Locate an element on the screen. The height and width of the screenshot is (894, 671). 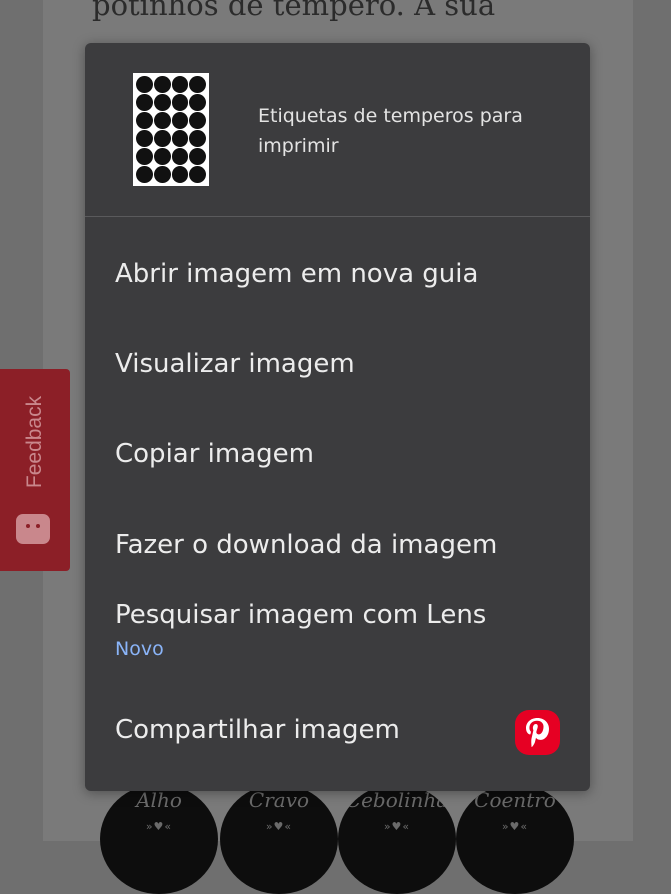
thumbnail-label-grid is located at coordinates (171, 129).